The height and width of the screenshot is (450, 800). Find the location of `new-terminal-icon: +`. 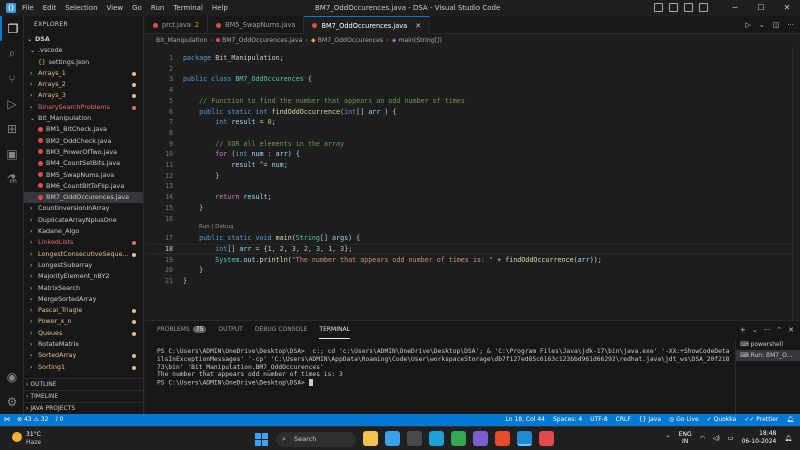

new-terminal-icon: + is located at coordinates (743, 330).